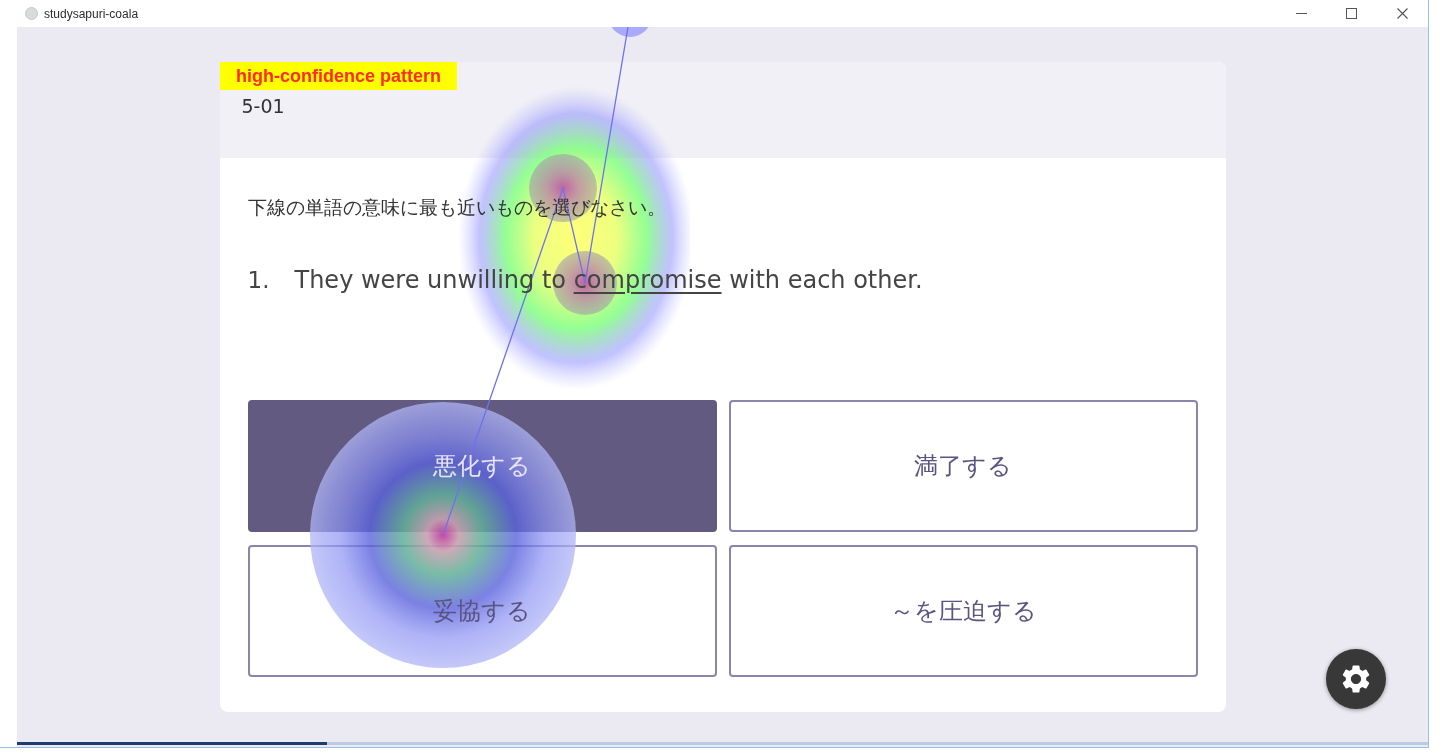  I want to click on settings-button, so click(1356, 679).